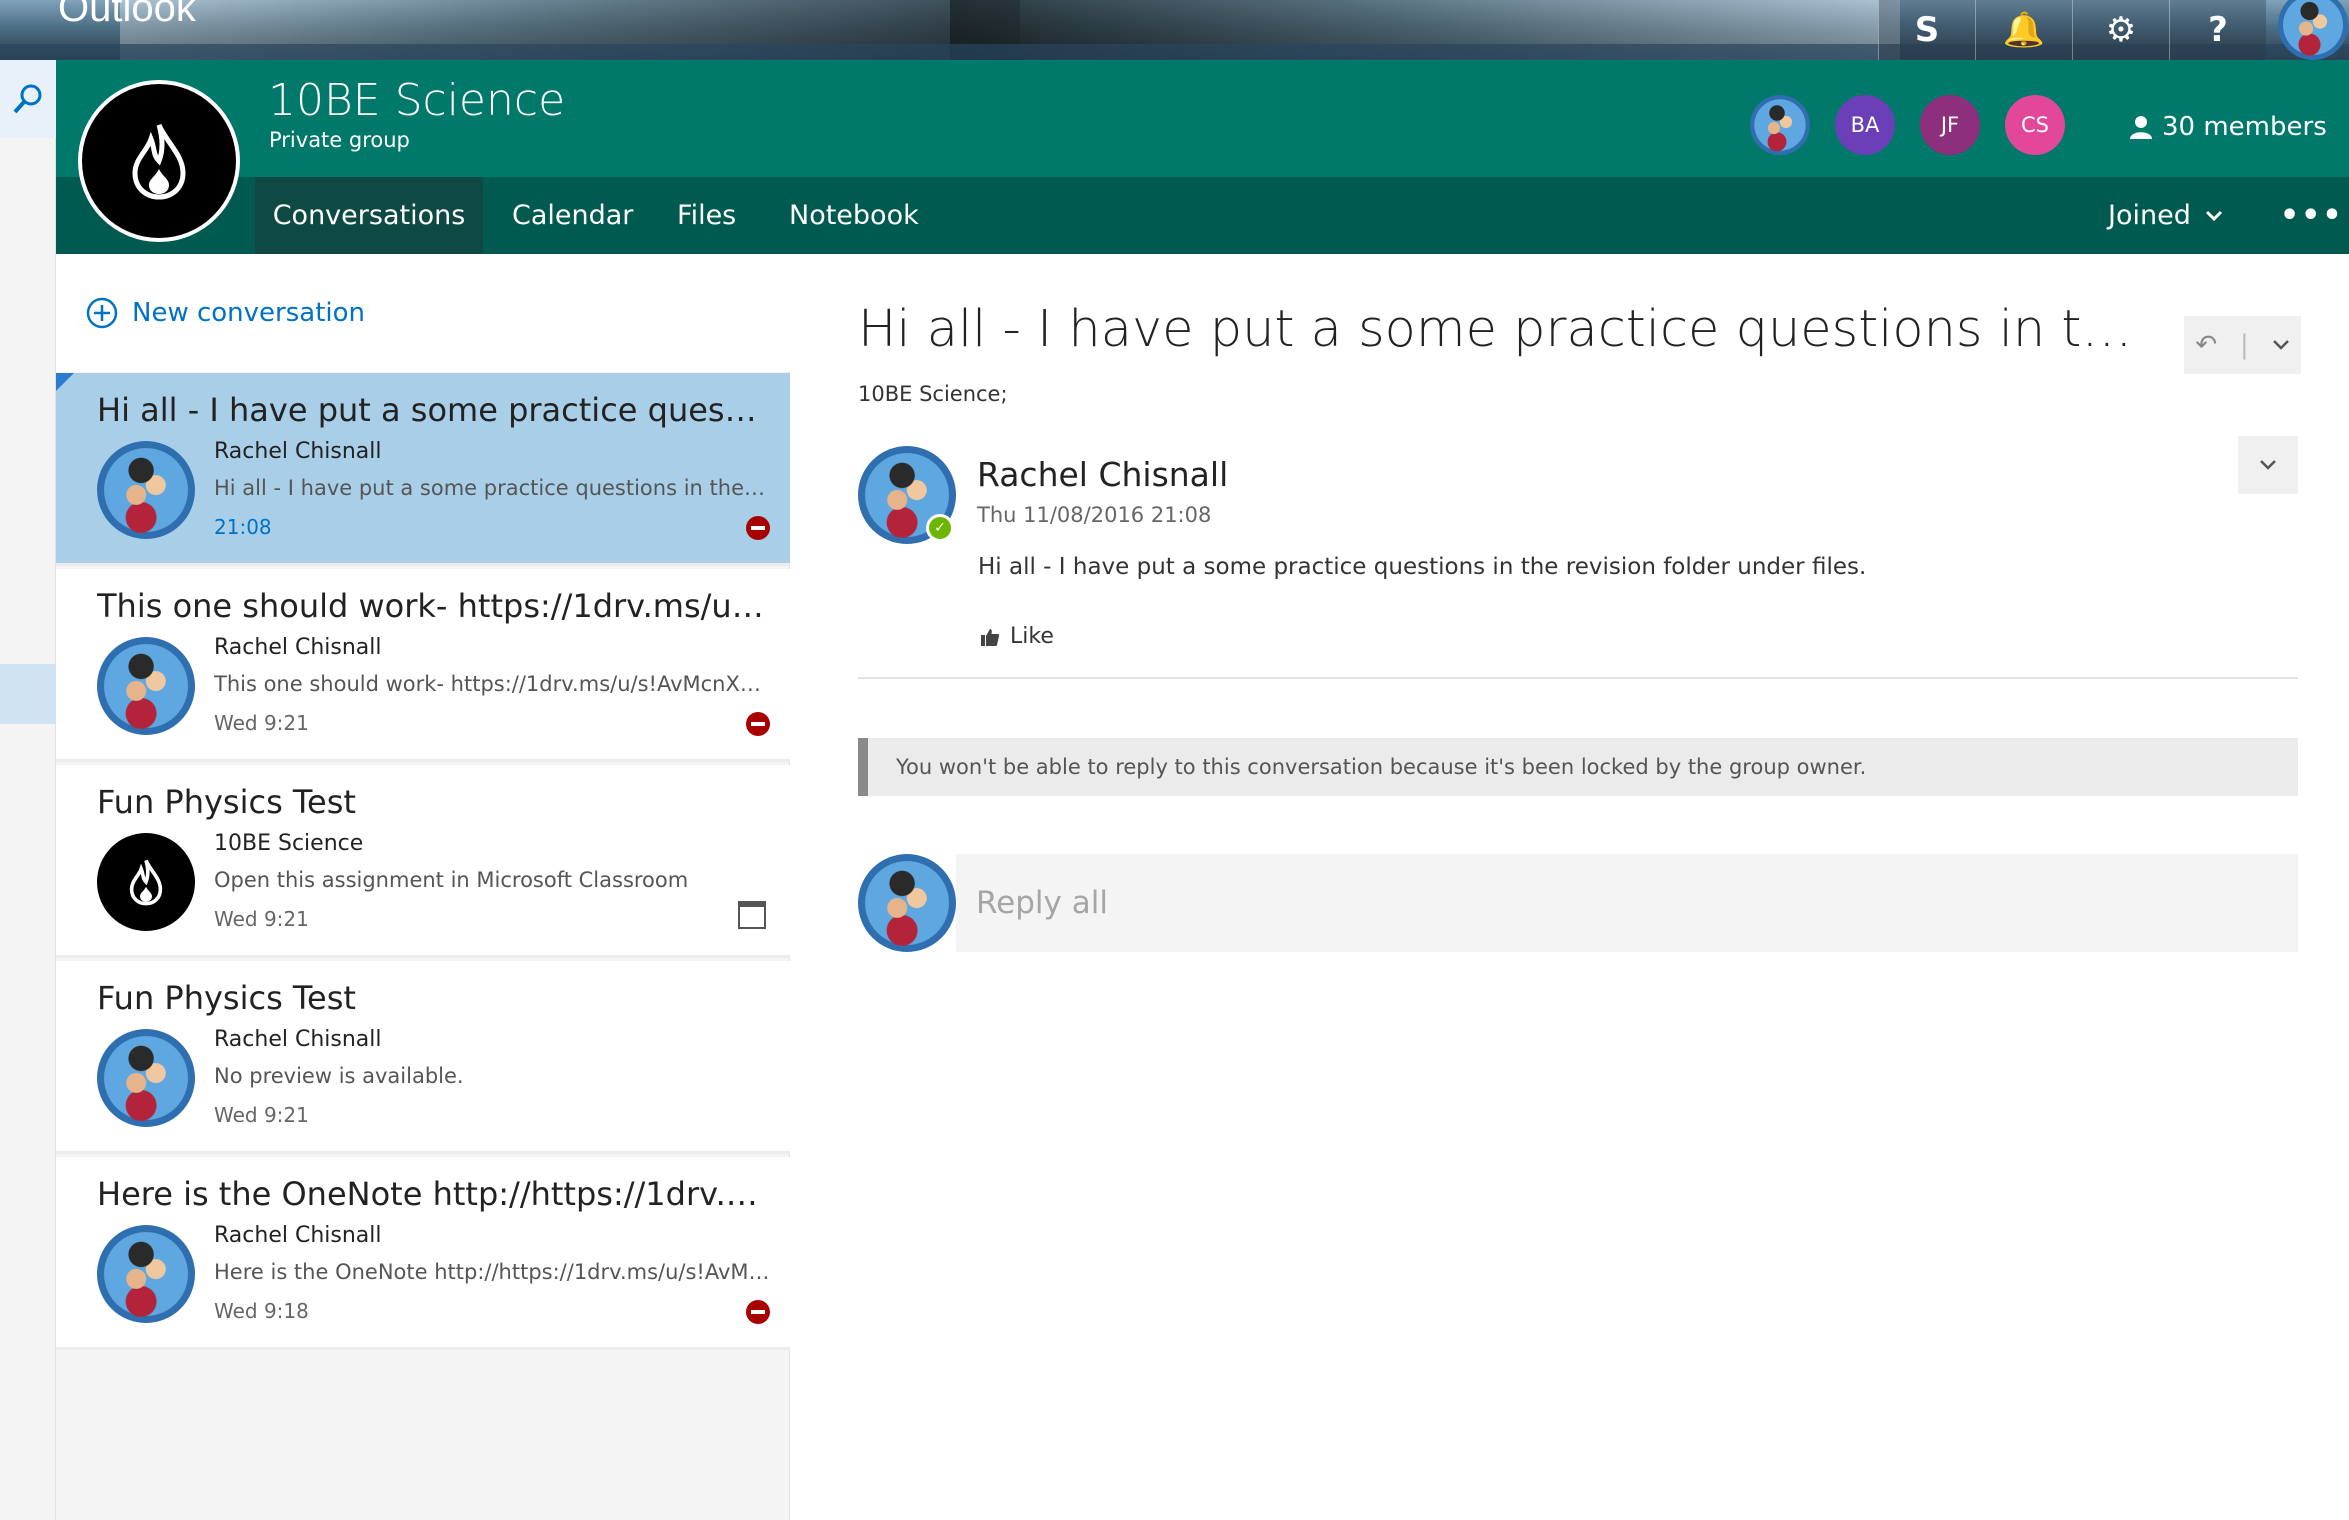  What do you see at coordinates (1865, 125) in the screenshot?
I see `member-avatar-ba: BA` at bounding box center [1865, 125].